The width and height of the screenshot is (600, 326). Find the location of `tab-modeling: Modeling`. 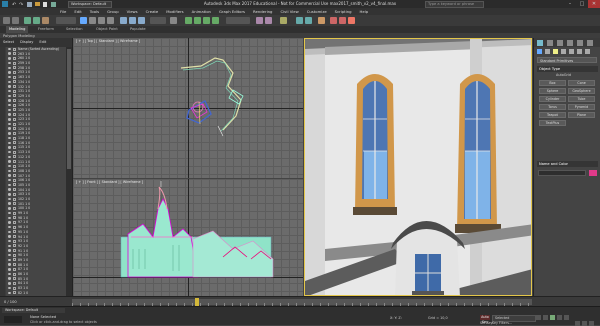

tab-modeling: Modeling is located at coordinates (17, 29).